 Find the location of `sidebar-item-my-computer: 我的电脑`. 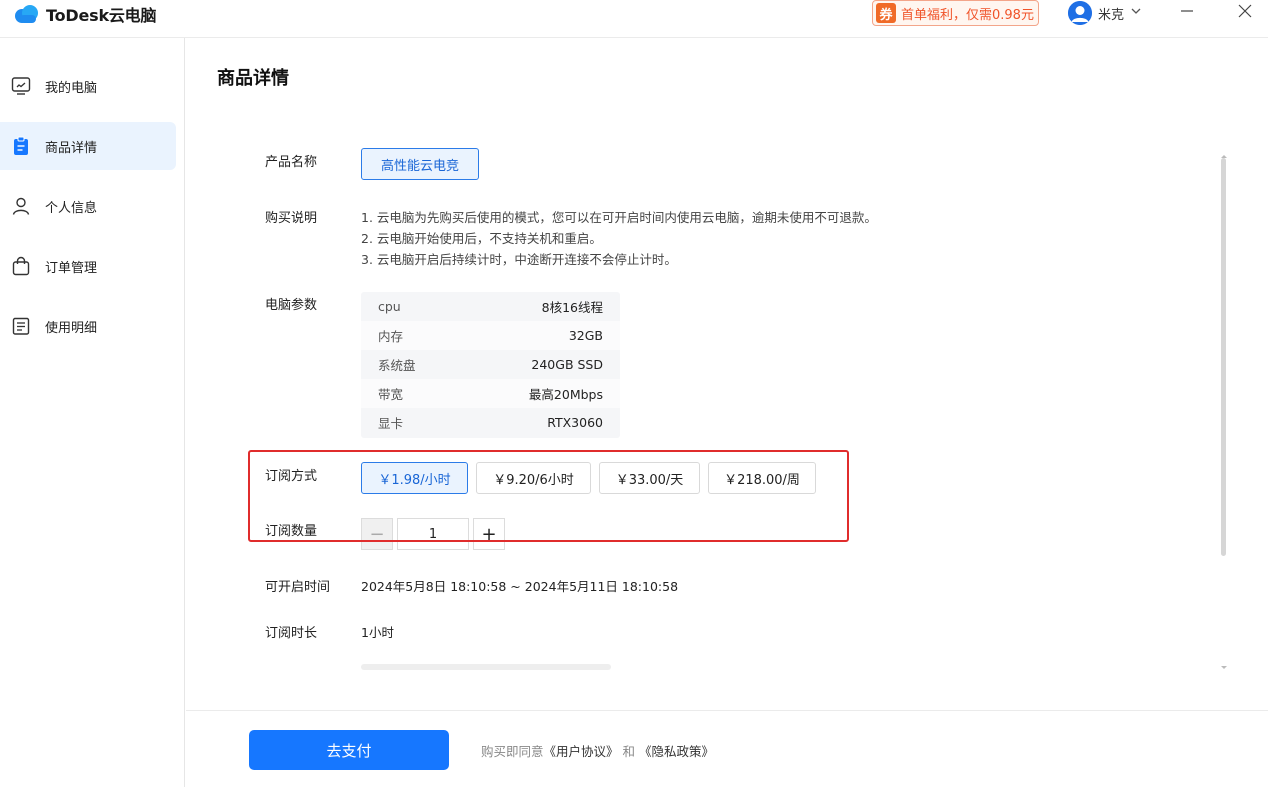

sidebar-item-my-computer: 我的电脑 is located at coordinates (88, 86).